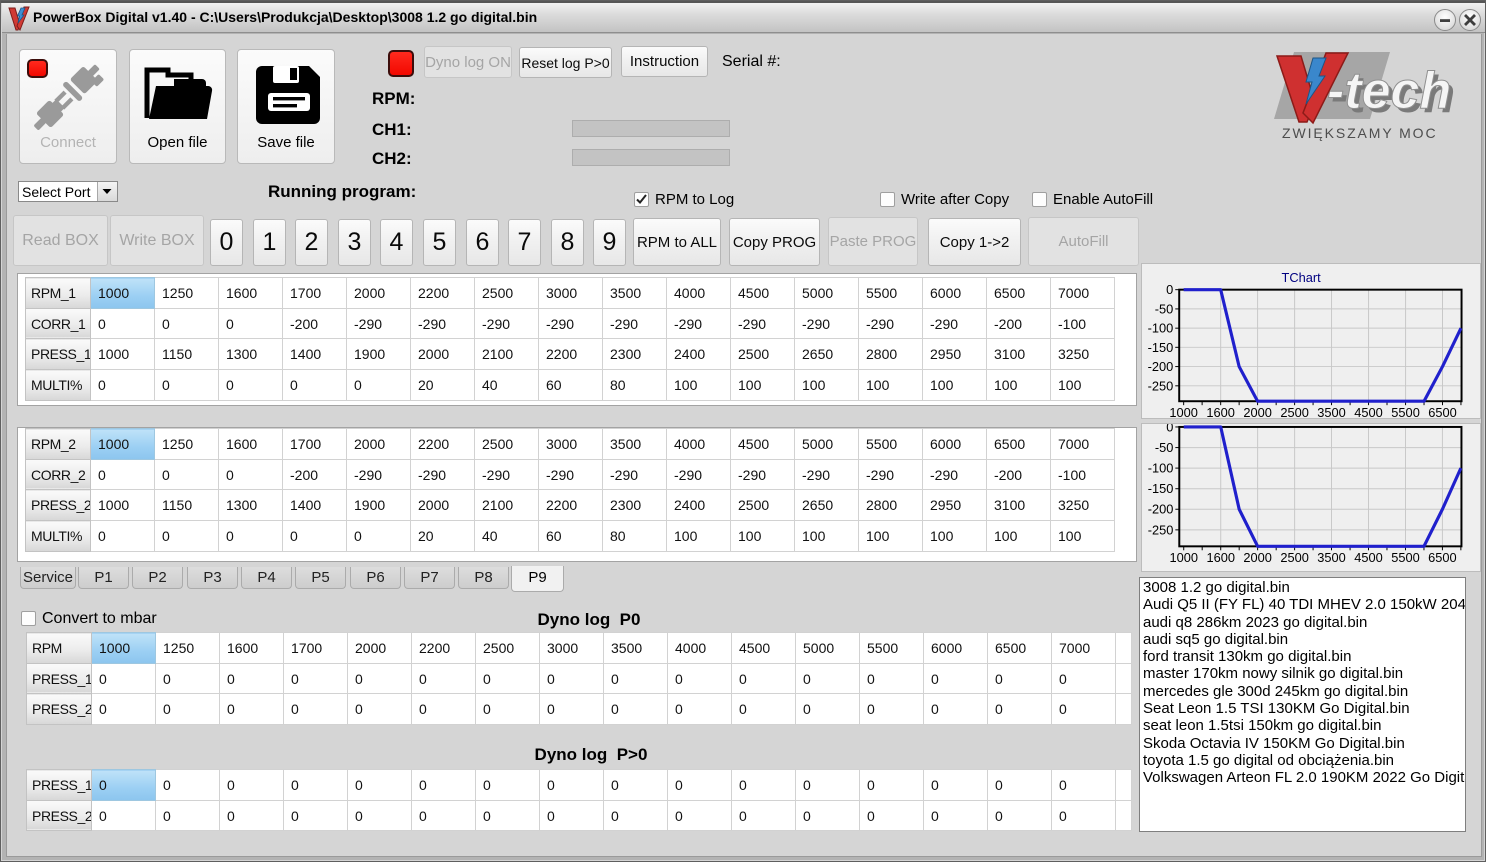 The width and height of the screenshot is (1486, 862). I want to click on svg-text: -tech, so click(1389, 91).